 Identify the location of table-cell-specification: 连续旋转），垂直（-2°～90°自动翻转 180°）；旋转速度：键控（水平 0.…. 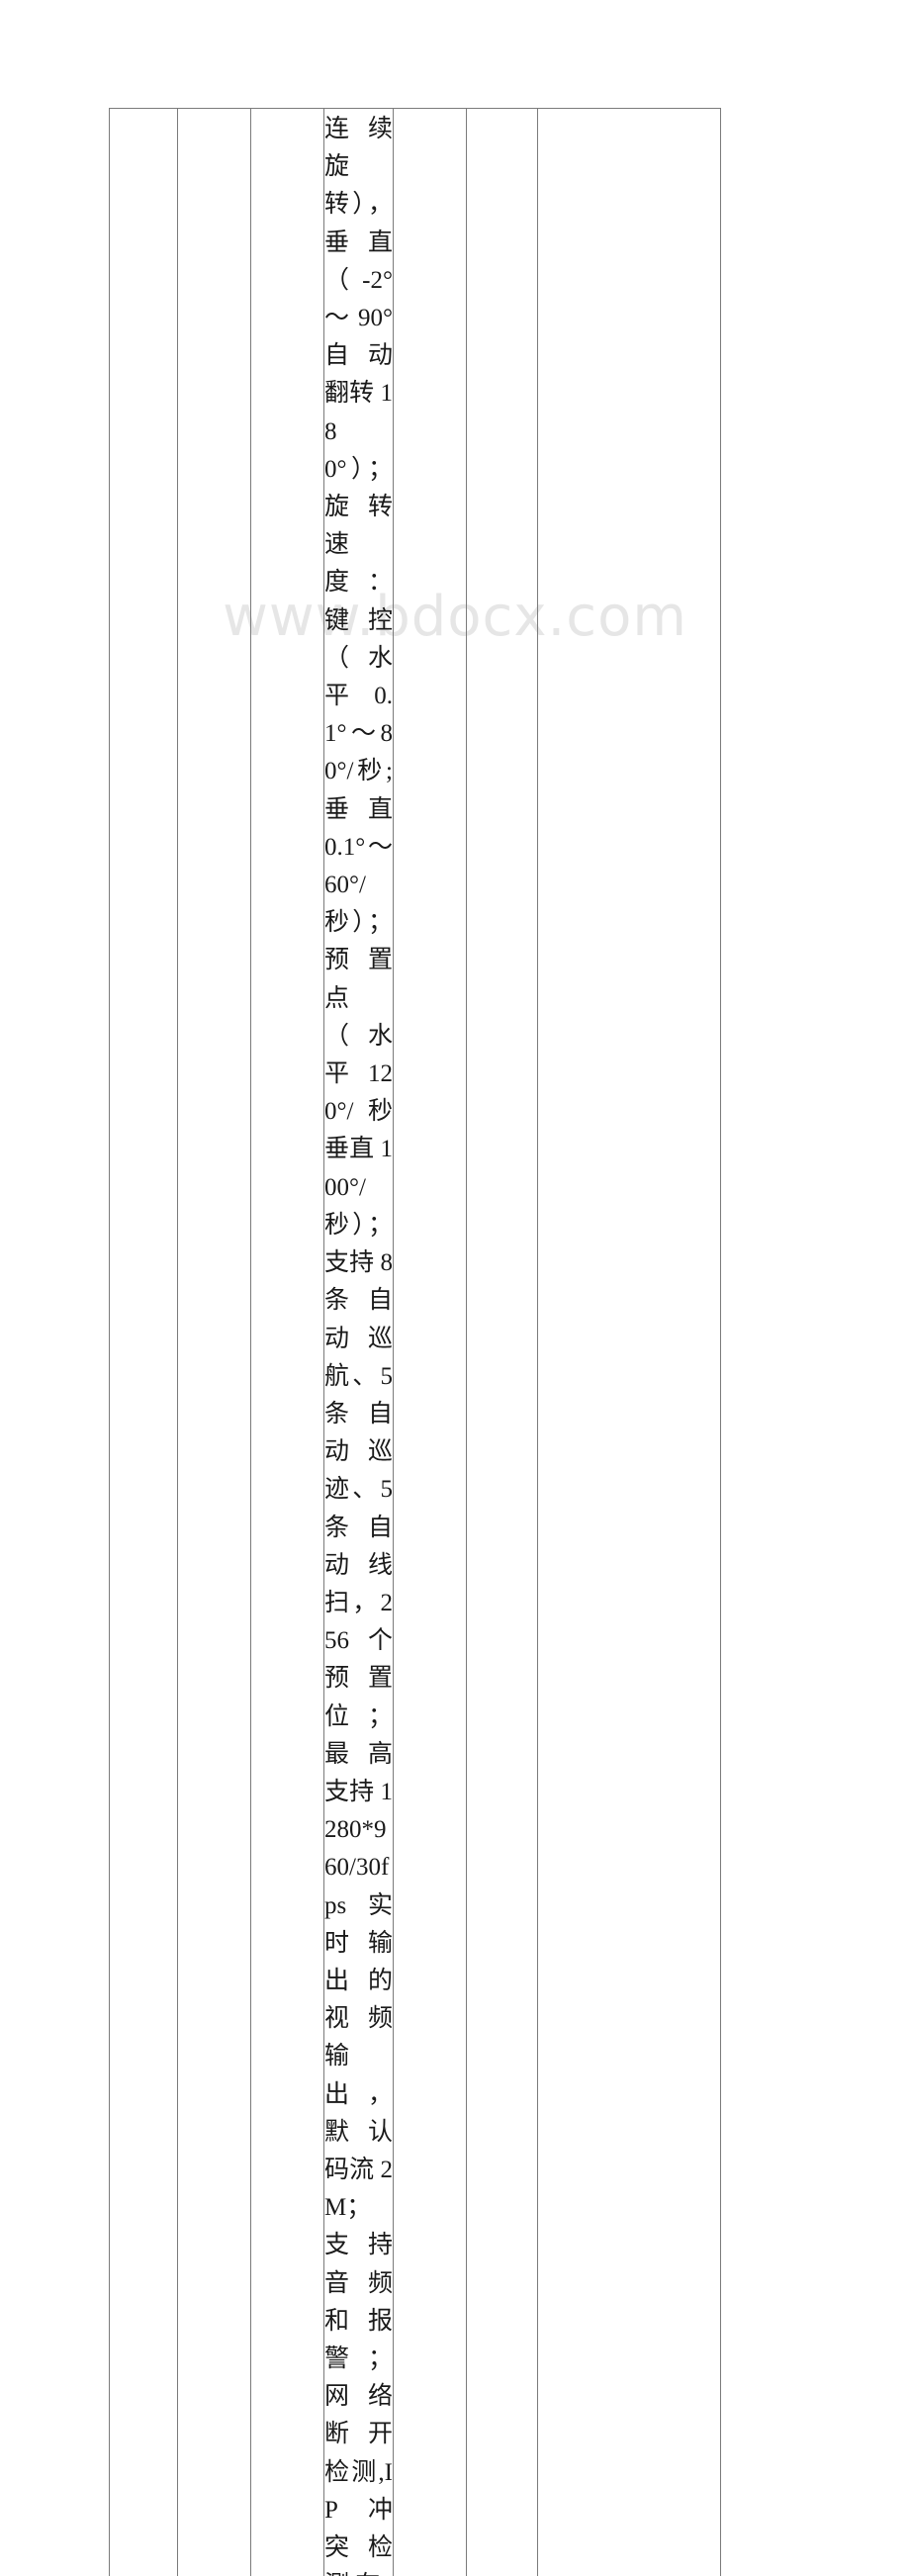
(359, 1343).